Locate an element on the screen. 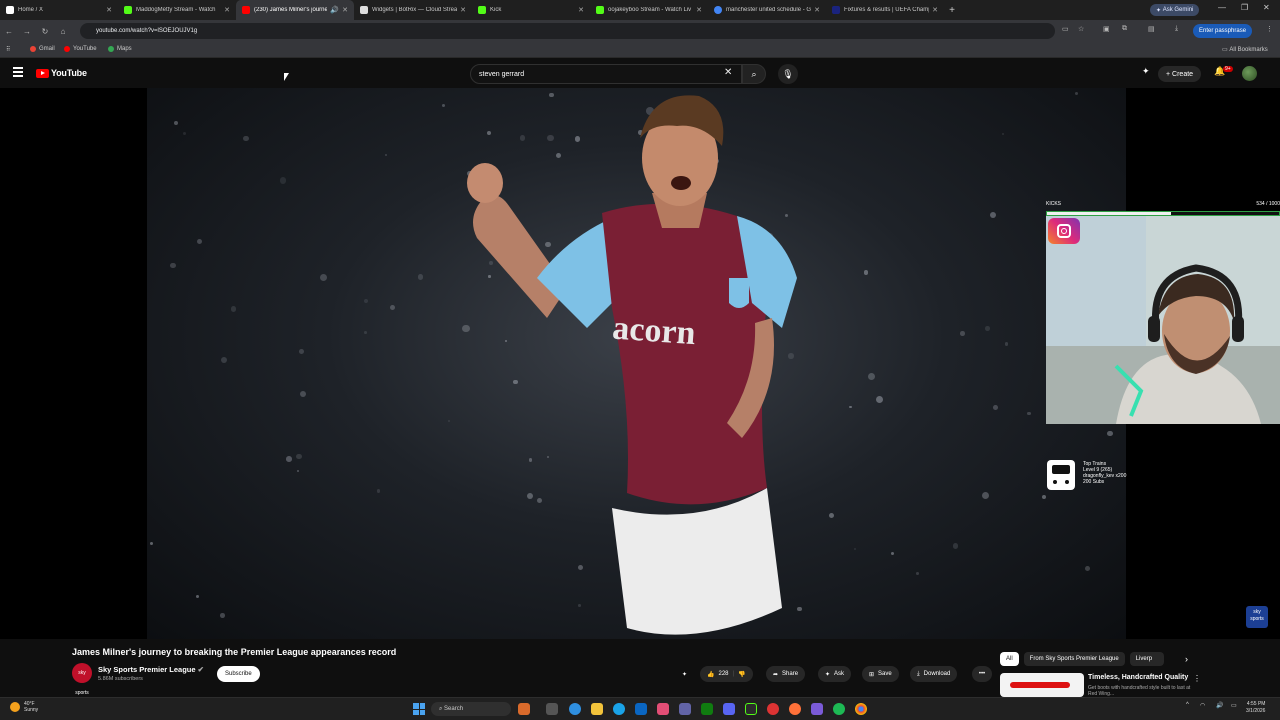 The width and height of the screenshot is (1280, 720). all-bookmarks: ▭ All Bookmarks is located at coordinates (1245, 50).